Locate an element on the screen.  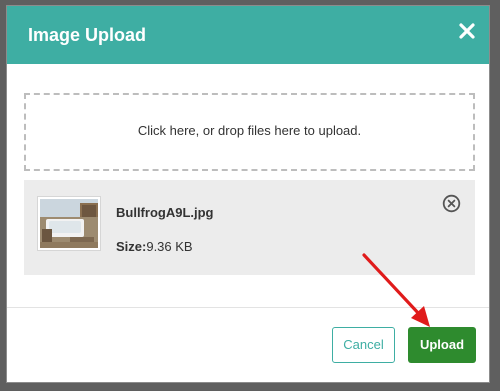
close-button is located at coordinates (467, 31).